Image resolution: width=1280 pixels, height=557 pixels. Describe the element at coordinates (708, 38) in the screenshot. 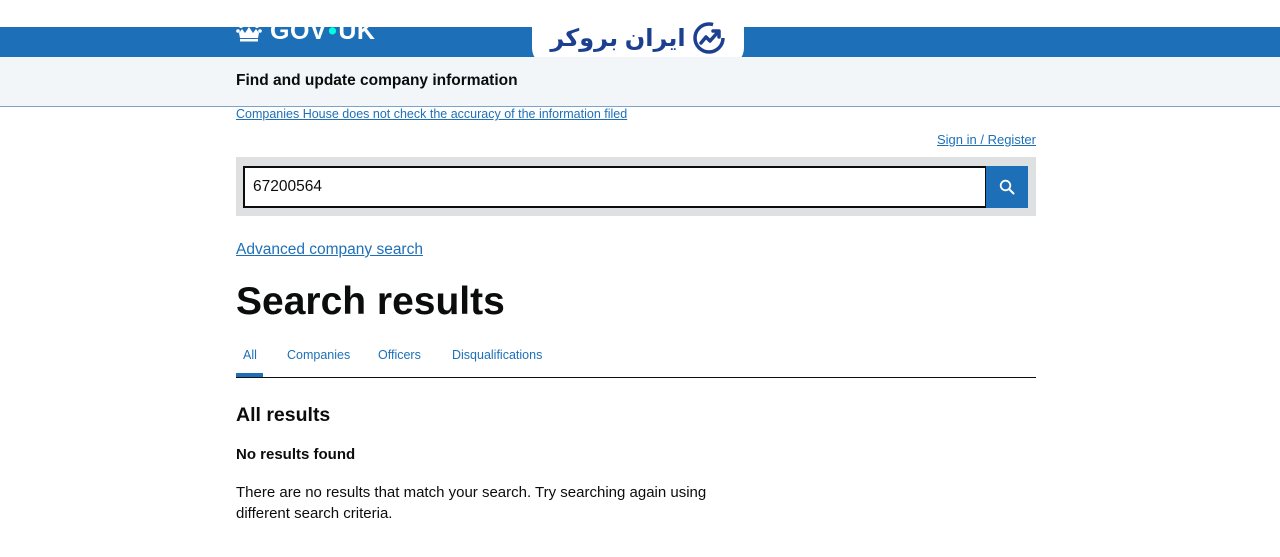

I see `growth-chart-logo-icon` at that location.